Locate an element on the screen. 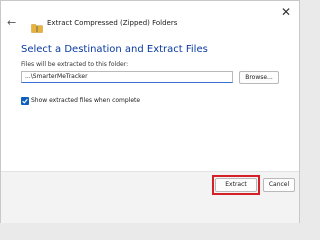 The image size is (320, 240). destination-label: Files will be extracted to this folder: is located at coordinates (75, 64).